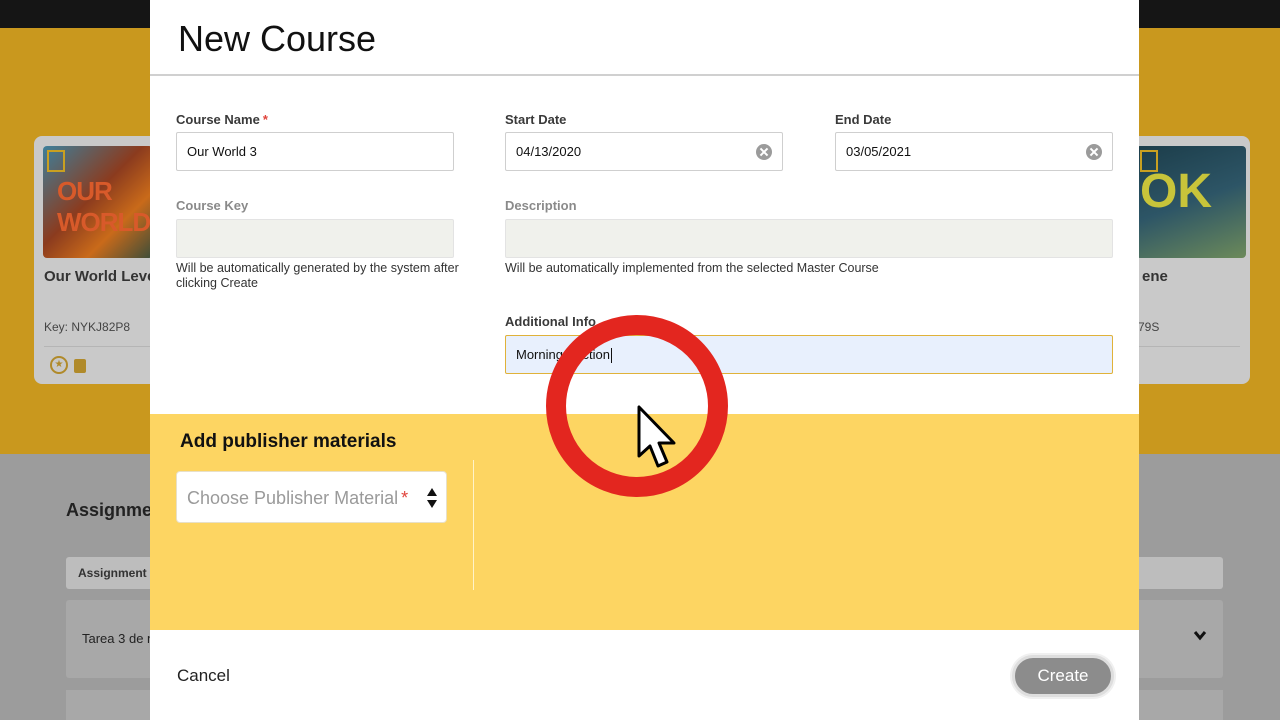 The height and width of the screenshot is (720, 1280). What do you see at coordinates (288, 441) in the screenshot?
I see `publisher-section-title: Add publisher materials` at bounding box center [288, 441].